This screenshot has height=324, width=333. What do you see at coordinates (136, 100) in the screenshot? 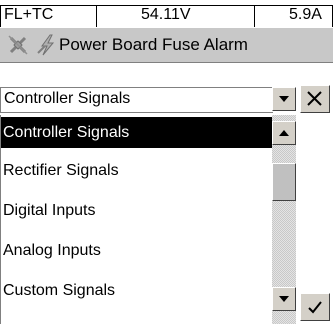
I see `signal-type-select: Controller Signals` at bounding box center [136, 100].